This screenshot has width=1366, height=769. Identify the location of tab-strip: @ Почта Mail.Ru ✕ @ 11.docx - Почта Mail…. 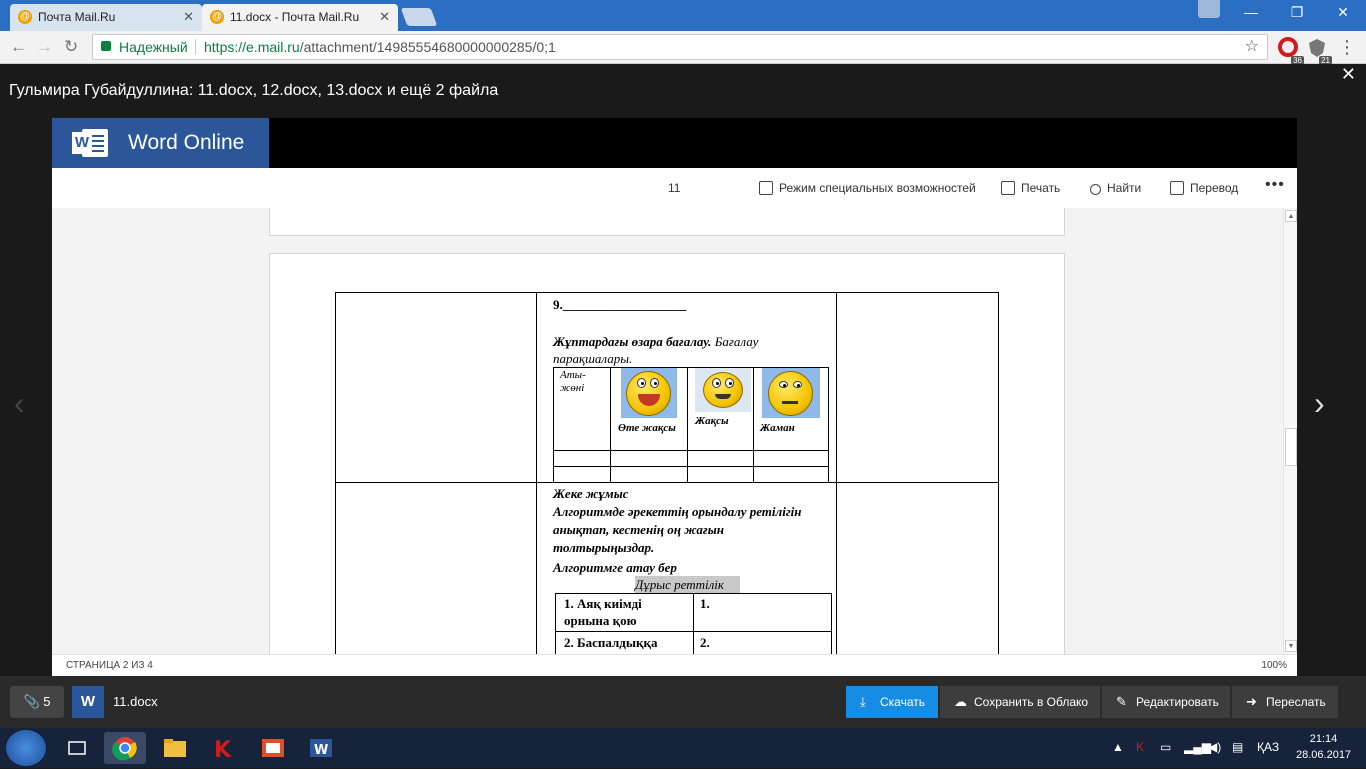
(683, 15).